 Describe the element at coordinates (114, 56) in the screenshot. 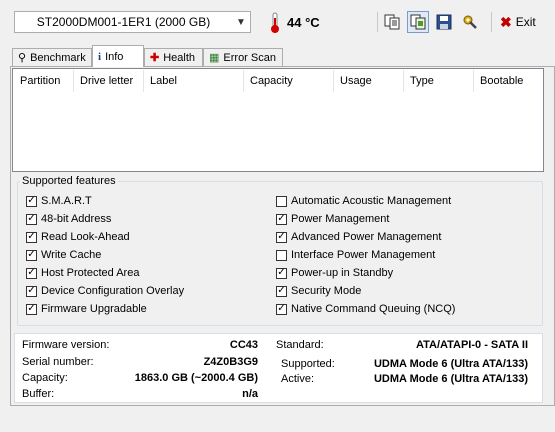

I see `tab-label: Info` at that location.